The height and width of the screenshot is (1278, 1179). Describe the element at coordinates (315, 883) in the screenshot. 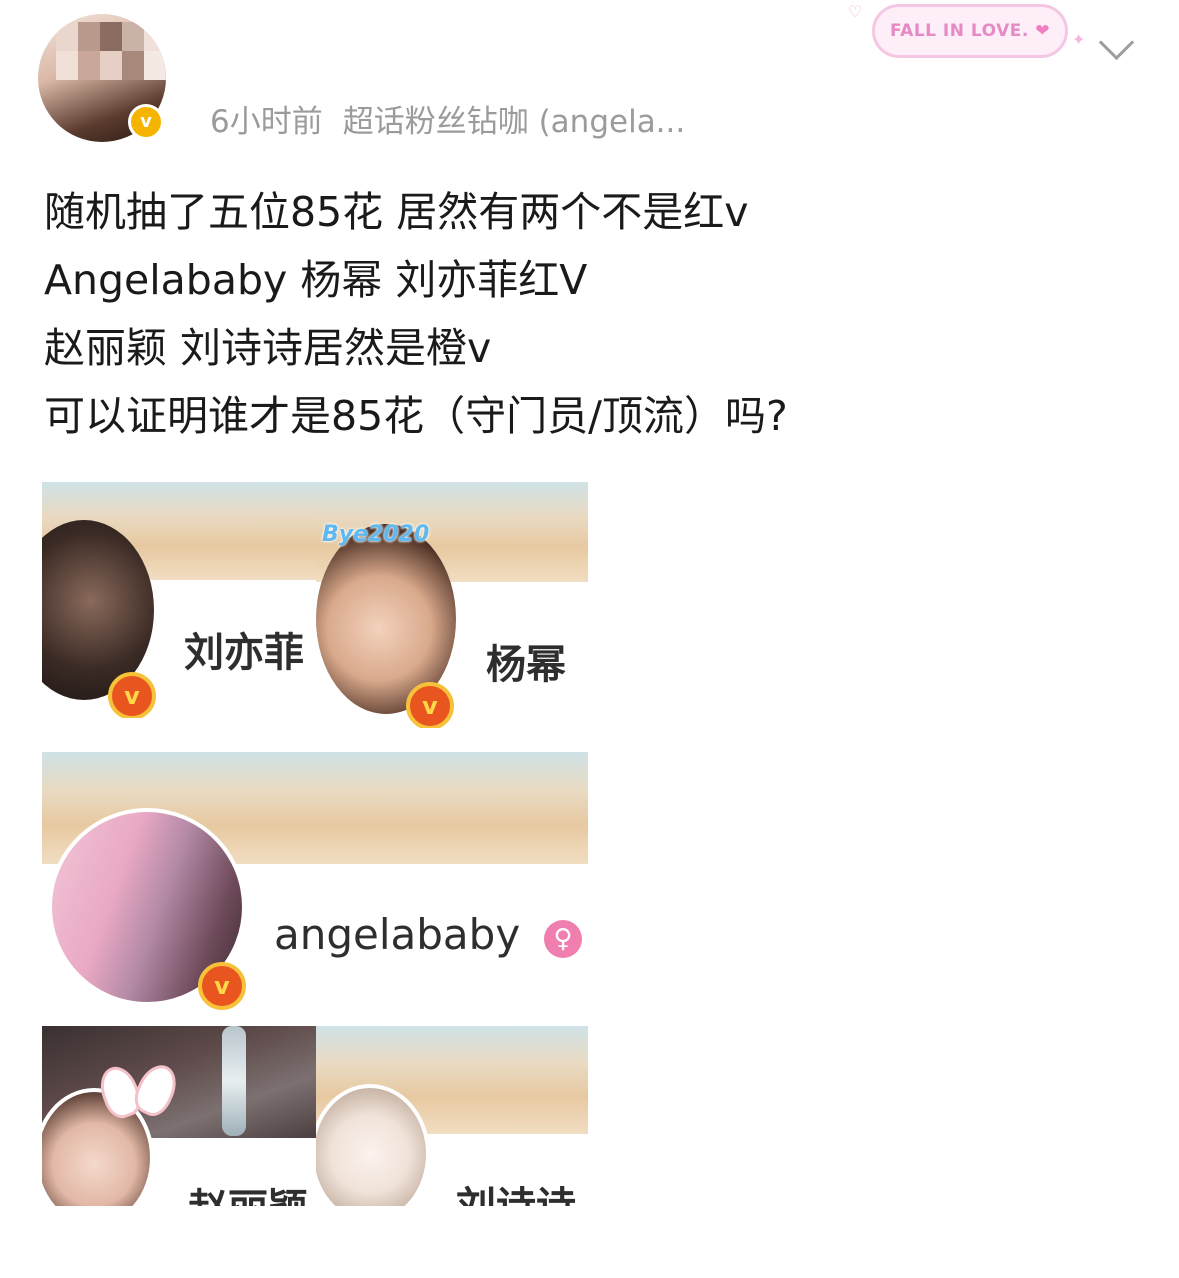

I see `profile-card-angelababy: v angelababy ♀` at that location.